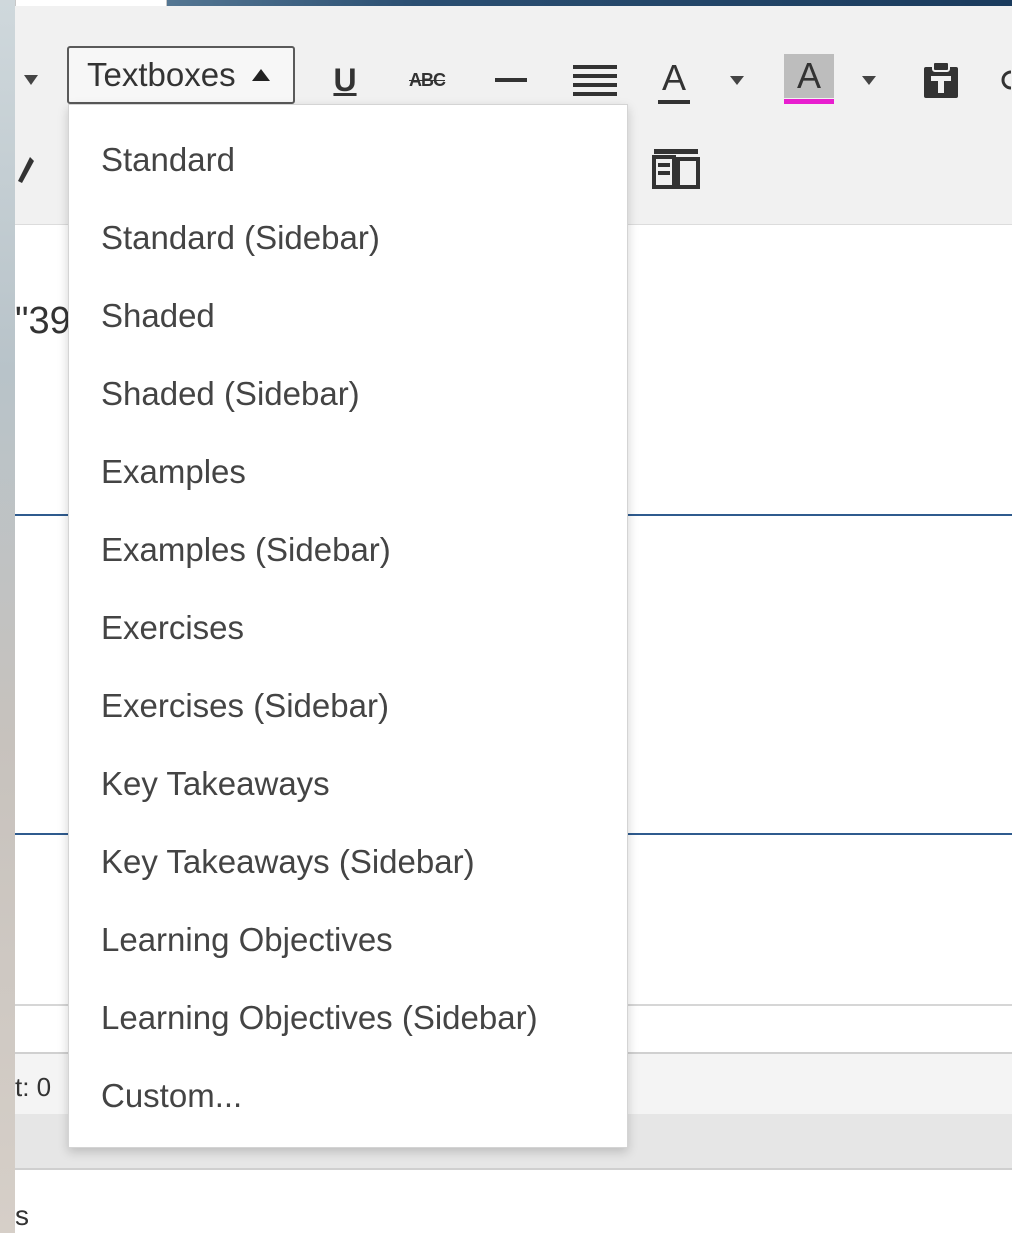 This screenshot has height=1233, width=1012. I want to click on strikethrough-button: ABC, so click(427, 80).